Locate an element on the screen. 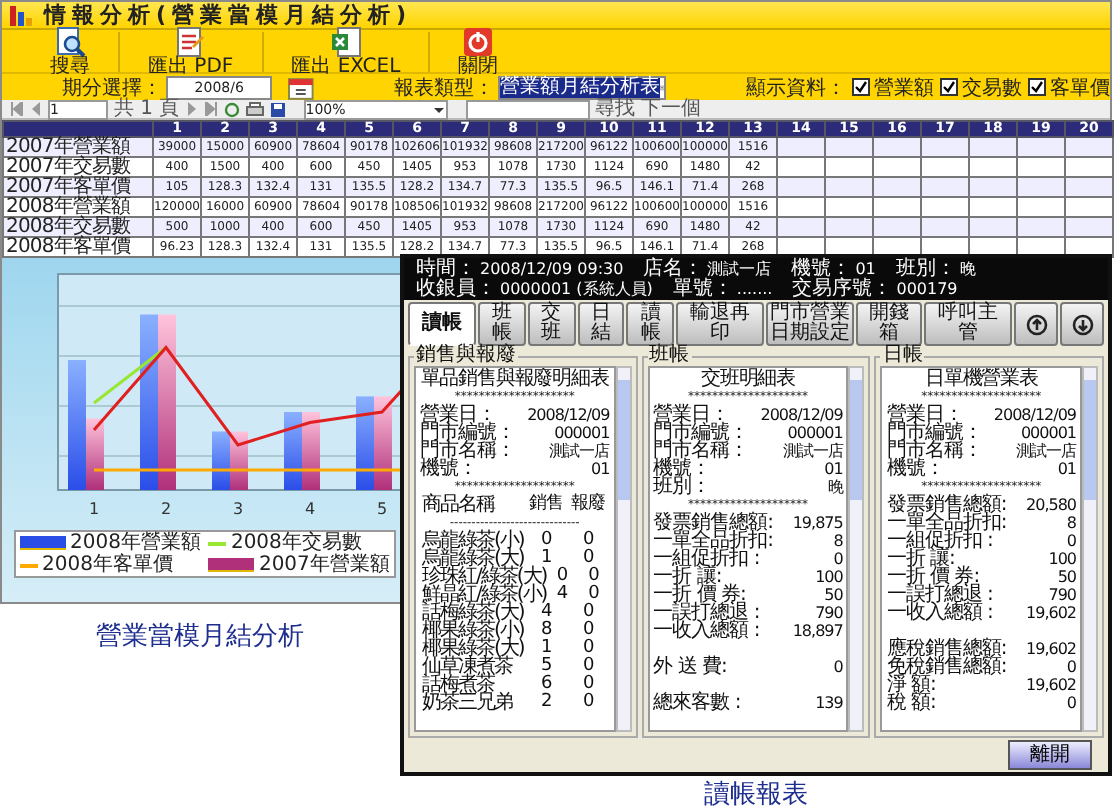 This screenshot has height=810, width=1120. report-label: 門市編號： is located at coordinates (701, 433).